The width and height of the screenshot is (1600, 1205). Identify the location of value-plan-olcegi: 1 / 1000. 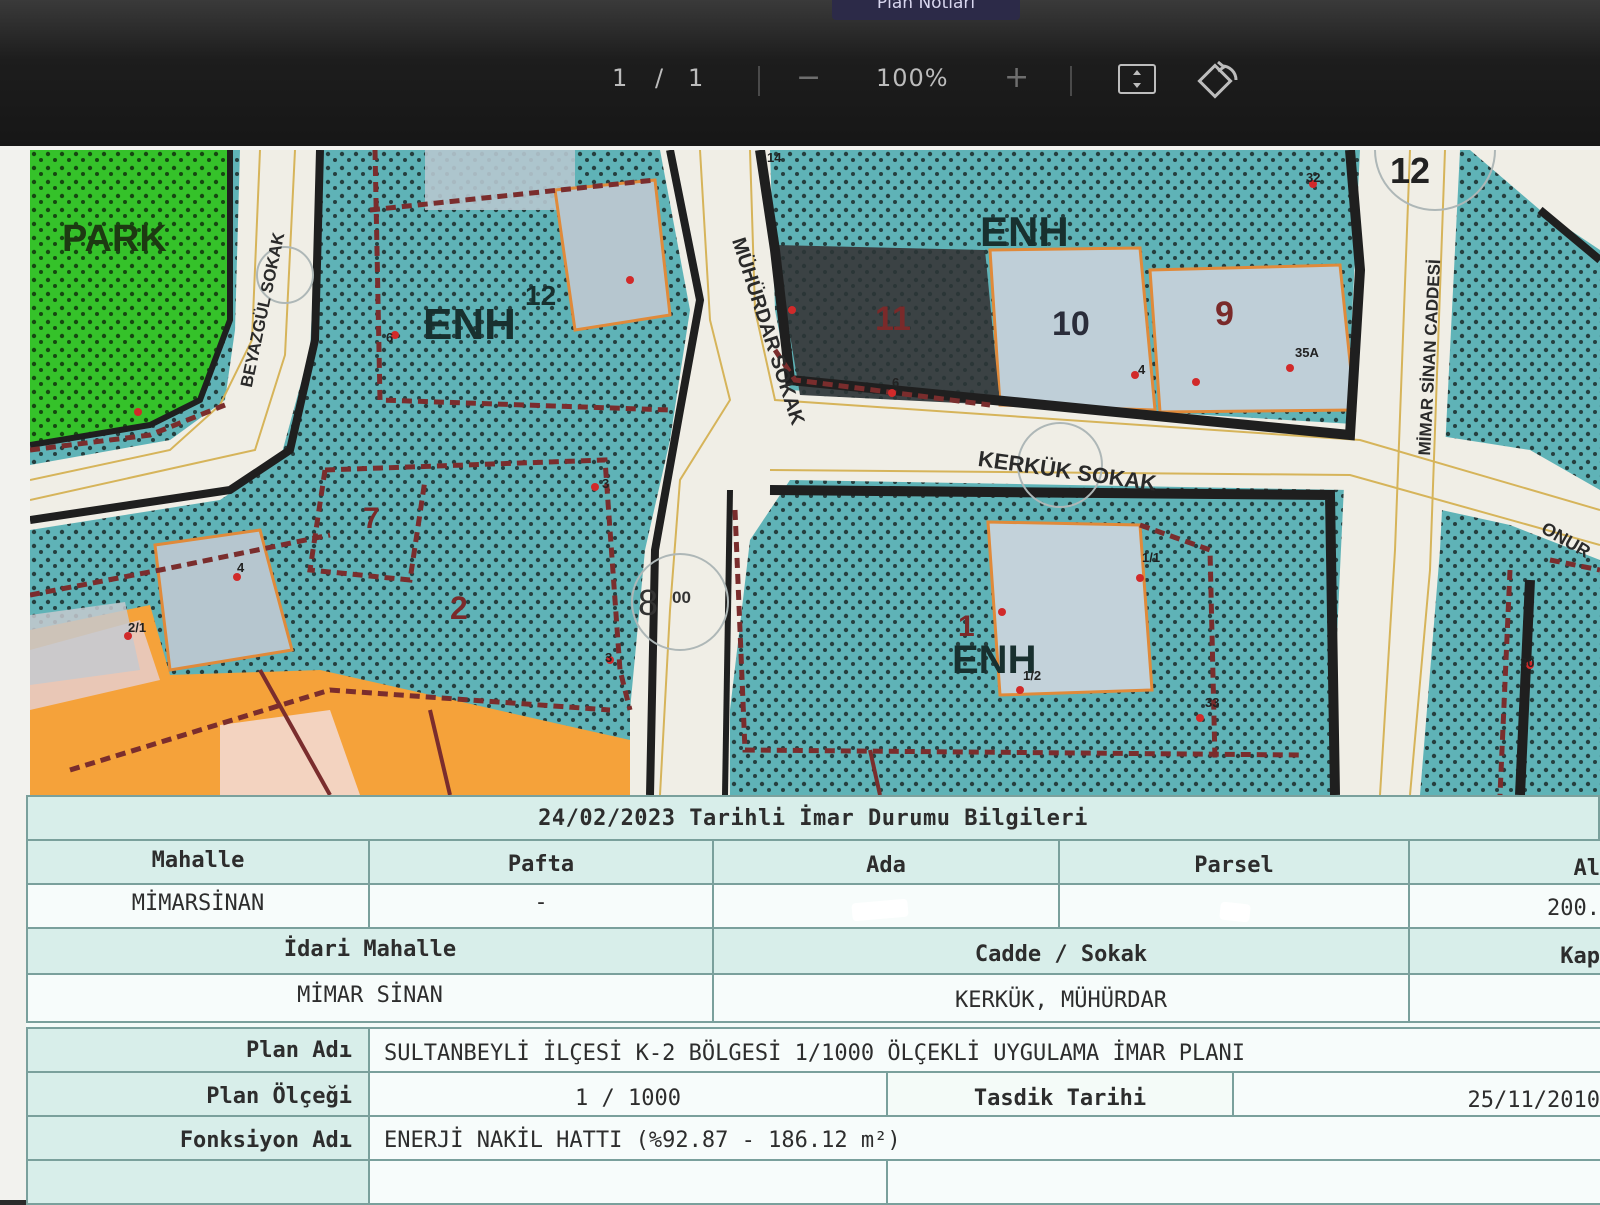
(629, 1095).